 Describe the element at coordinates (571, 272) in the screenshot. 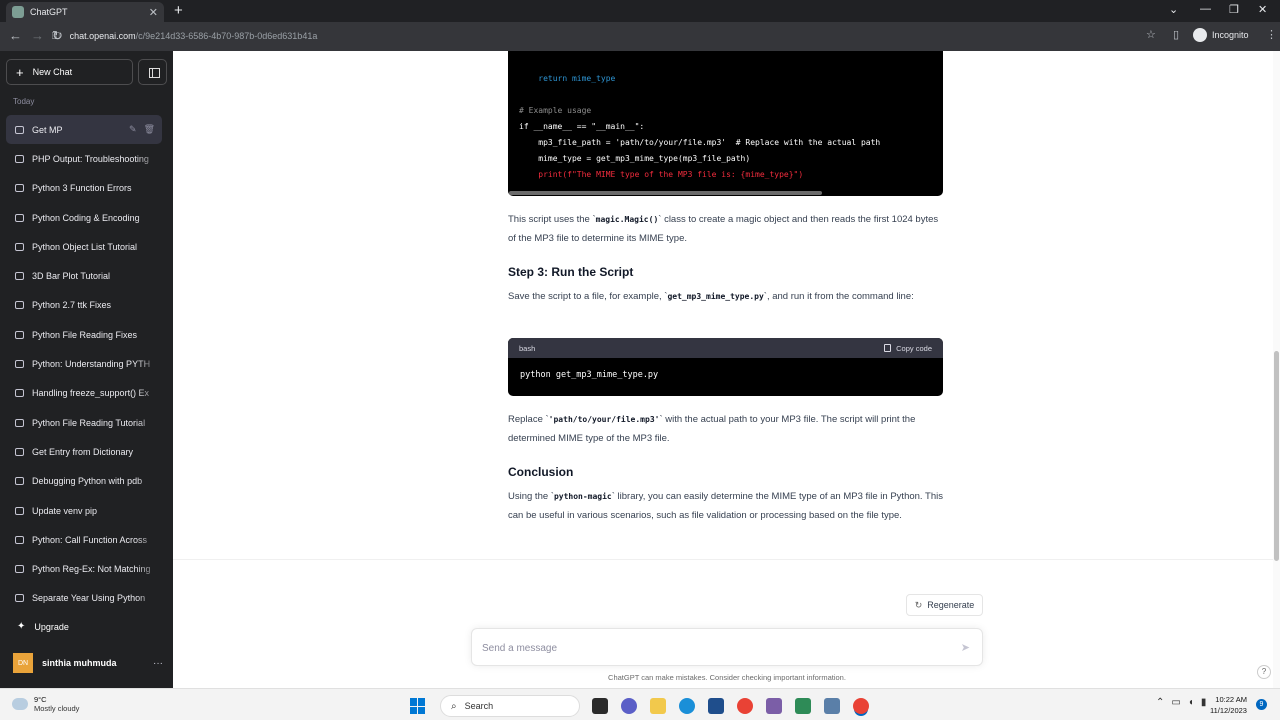

I see `heading-step3: Step 3: Run the Script` at that location.